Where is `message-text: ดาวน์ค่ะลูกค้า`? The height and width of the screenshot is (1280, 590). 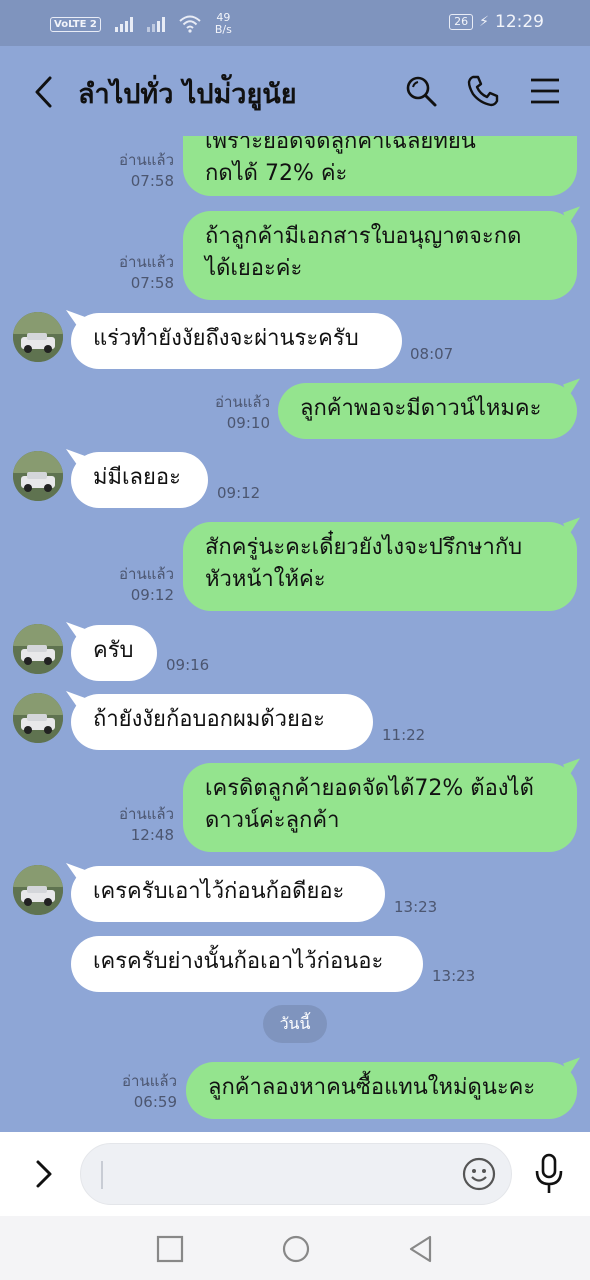
message-text: ดาวน์ค่ะลูกค้า is located at coordinates (272, 820).